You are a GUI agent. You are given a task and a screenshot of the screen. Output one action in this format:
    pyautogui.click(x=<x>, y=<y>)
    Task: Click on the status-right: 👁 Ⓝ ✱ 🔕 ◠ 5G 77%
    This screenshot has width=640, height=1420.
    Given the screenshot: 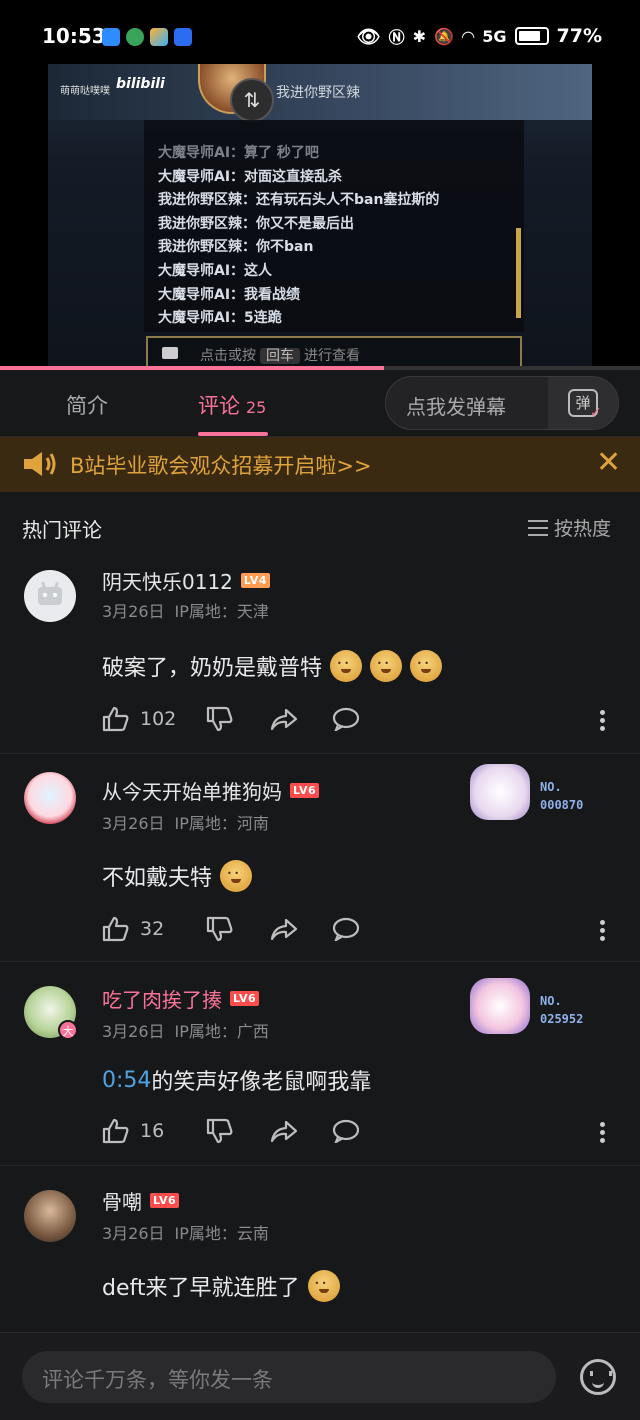 What is the action you would take?
    pyautogui.click(x=479, y=36)
    